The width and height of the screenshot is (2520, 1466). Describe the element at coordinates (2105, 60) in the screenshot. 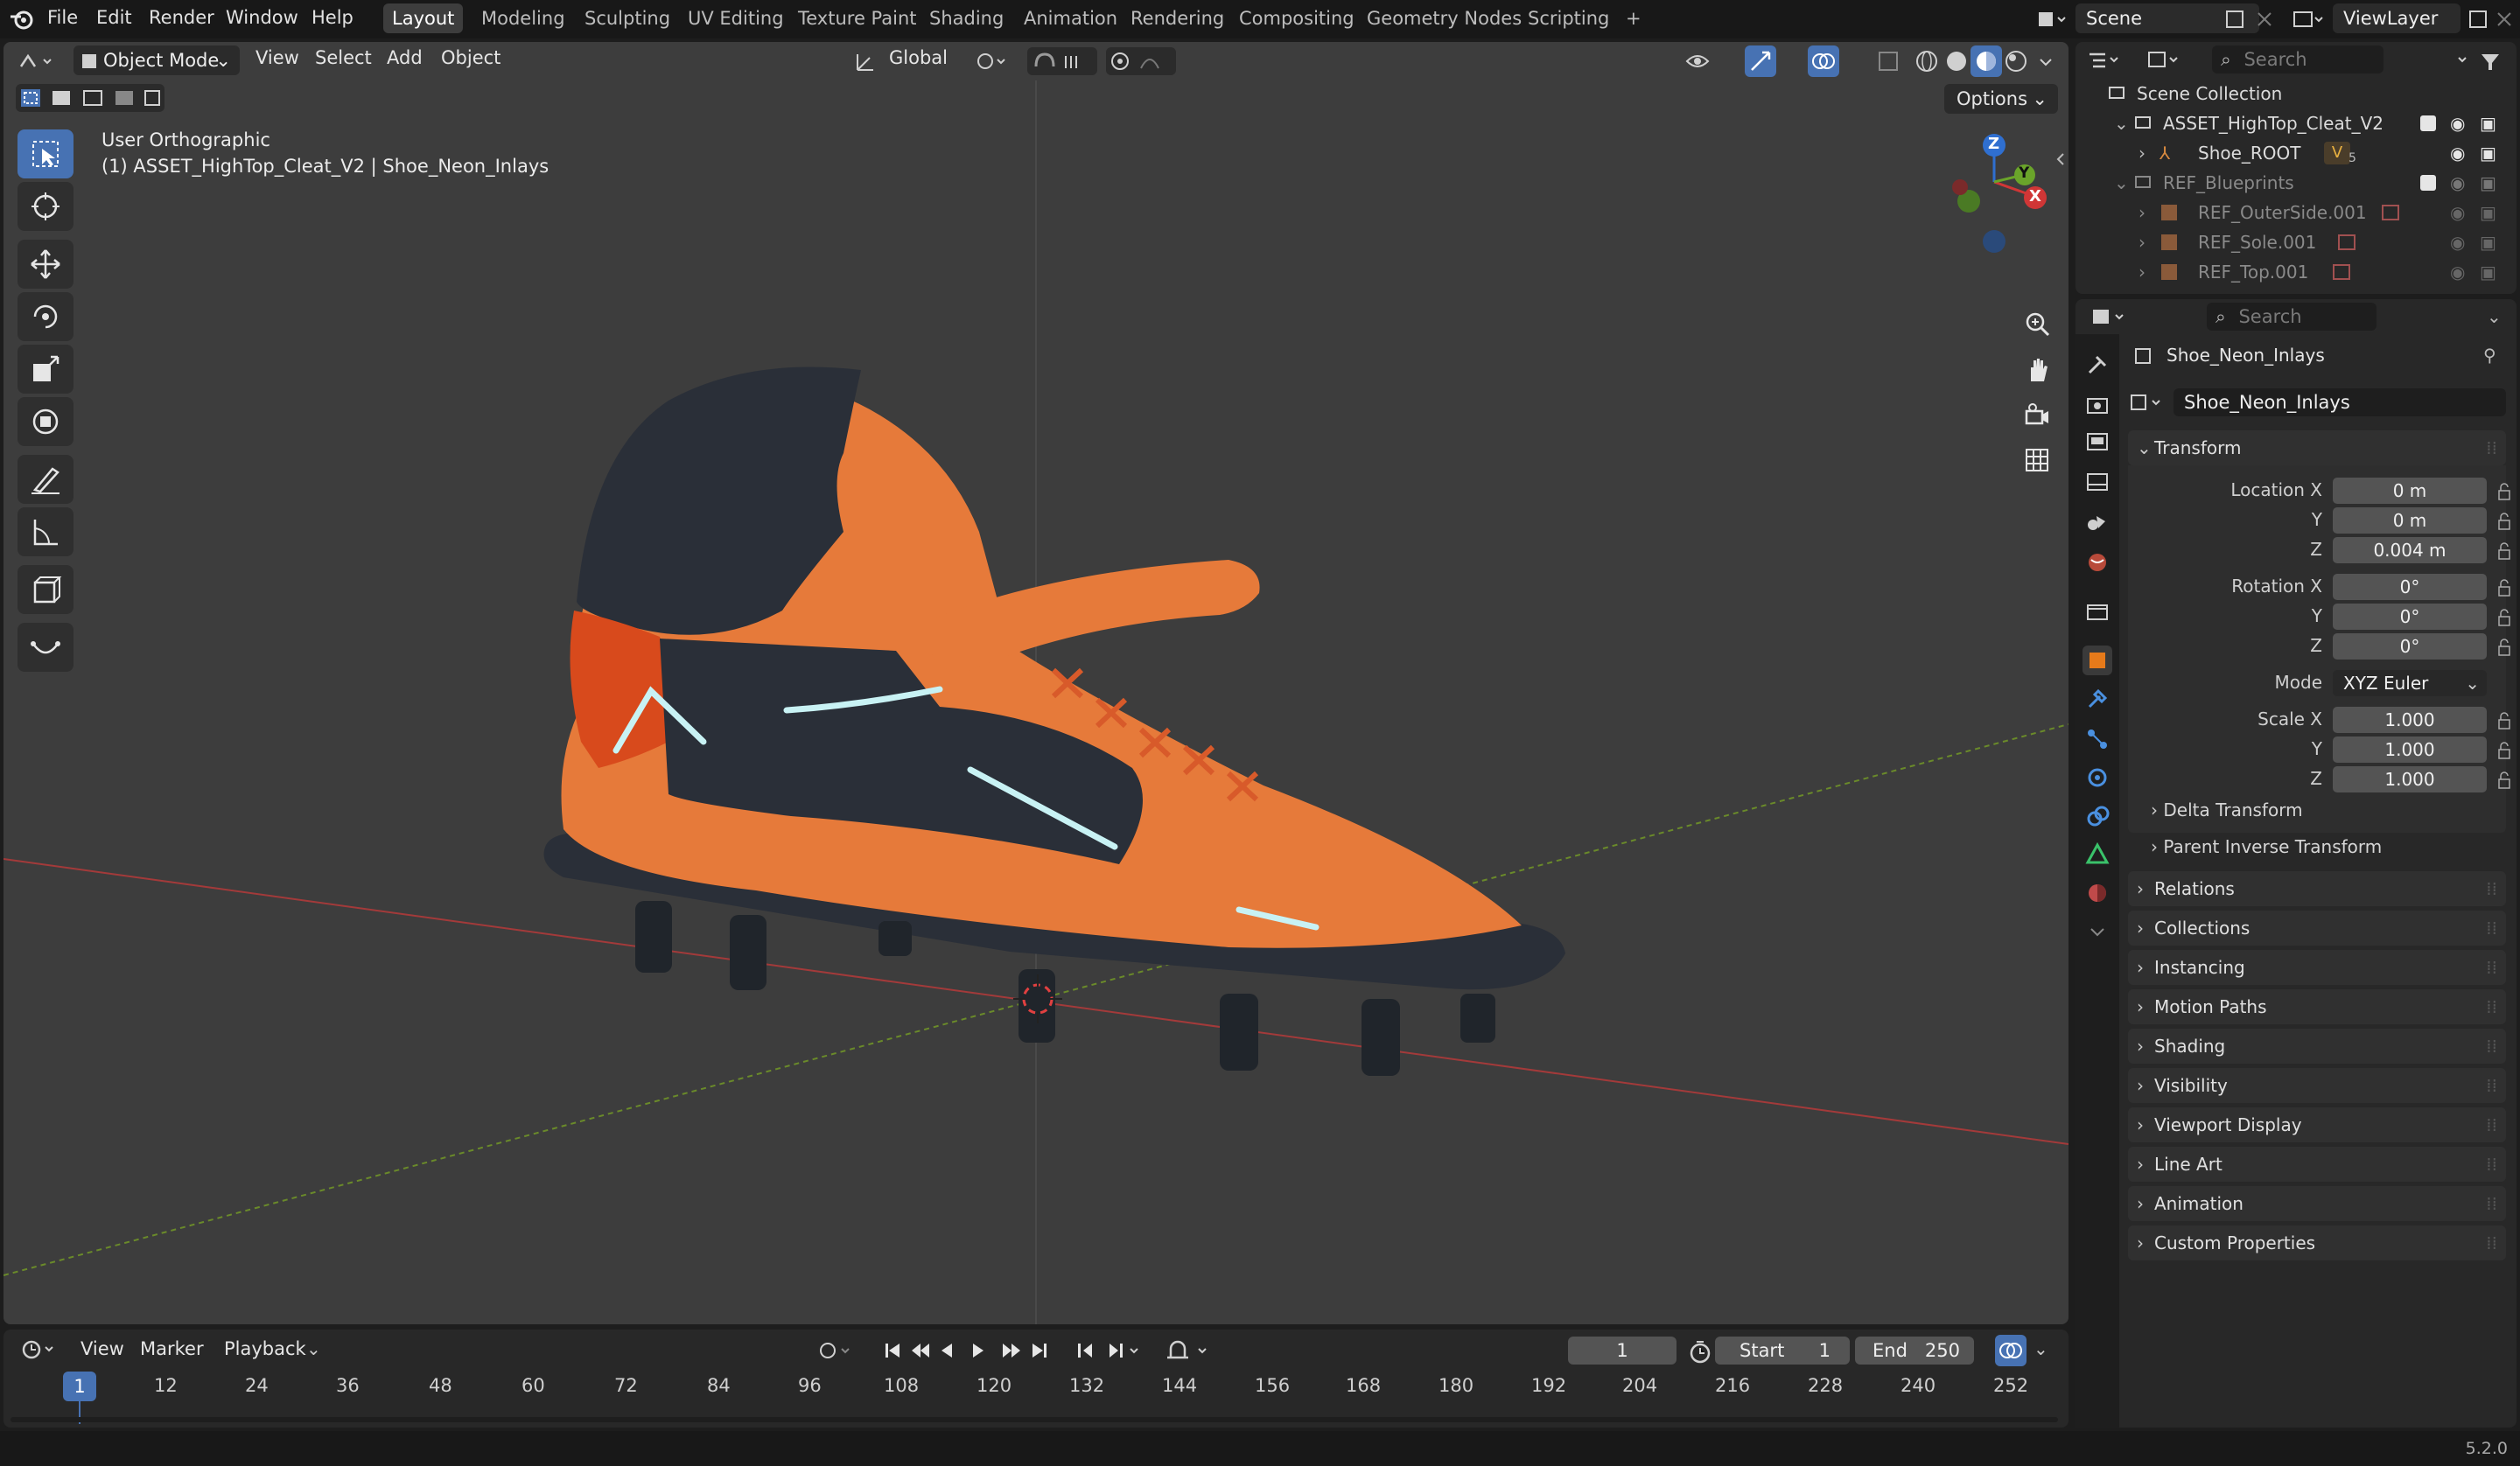

I see `outliner-editor-icon` at that location.